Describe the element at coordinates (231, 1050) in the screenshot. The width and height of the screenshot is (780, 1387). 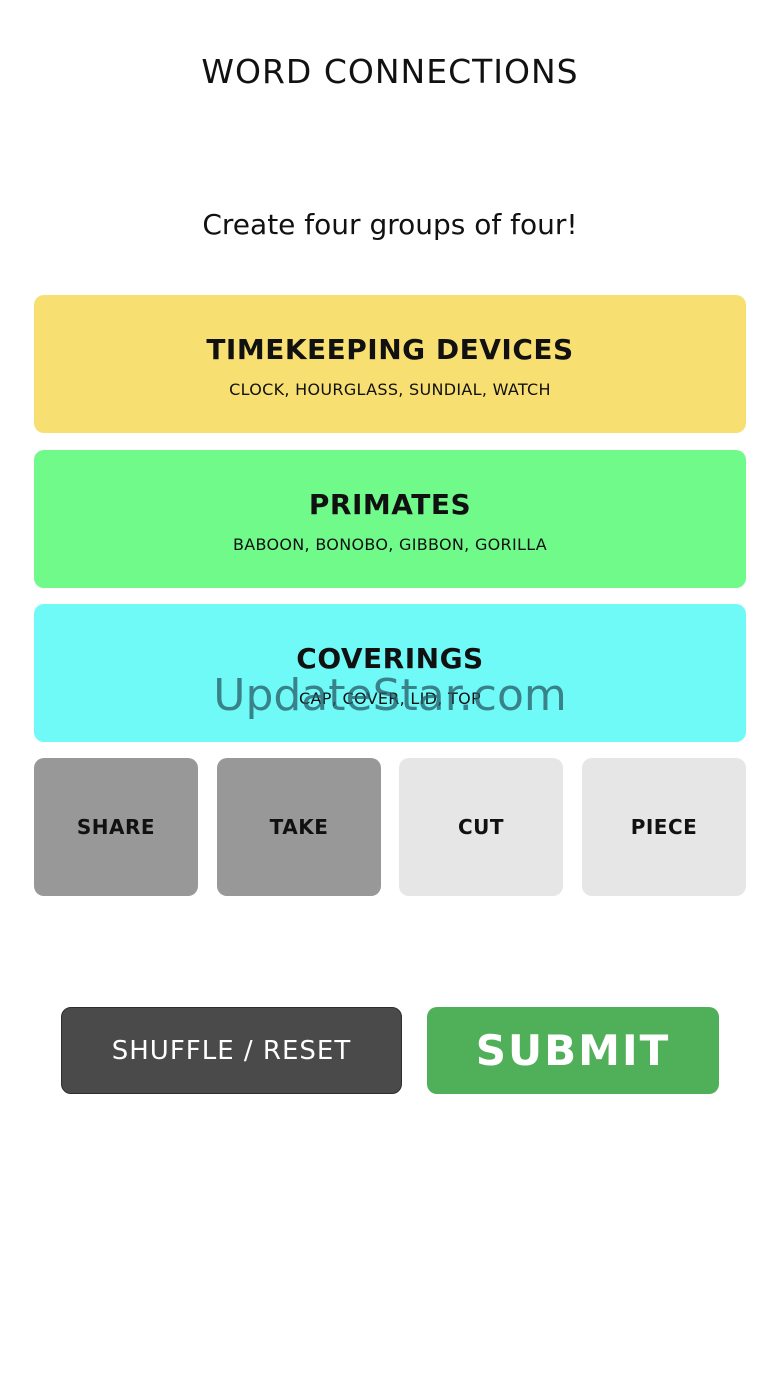
I see `shuffle-reset-button: SHUFFLE / RESET` at that location.